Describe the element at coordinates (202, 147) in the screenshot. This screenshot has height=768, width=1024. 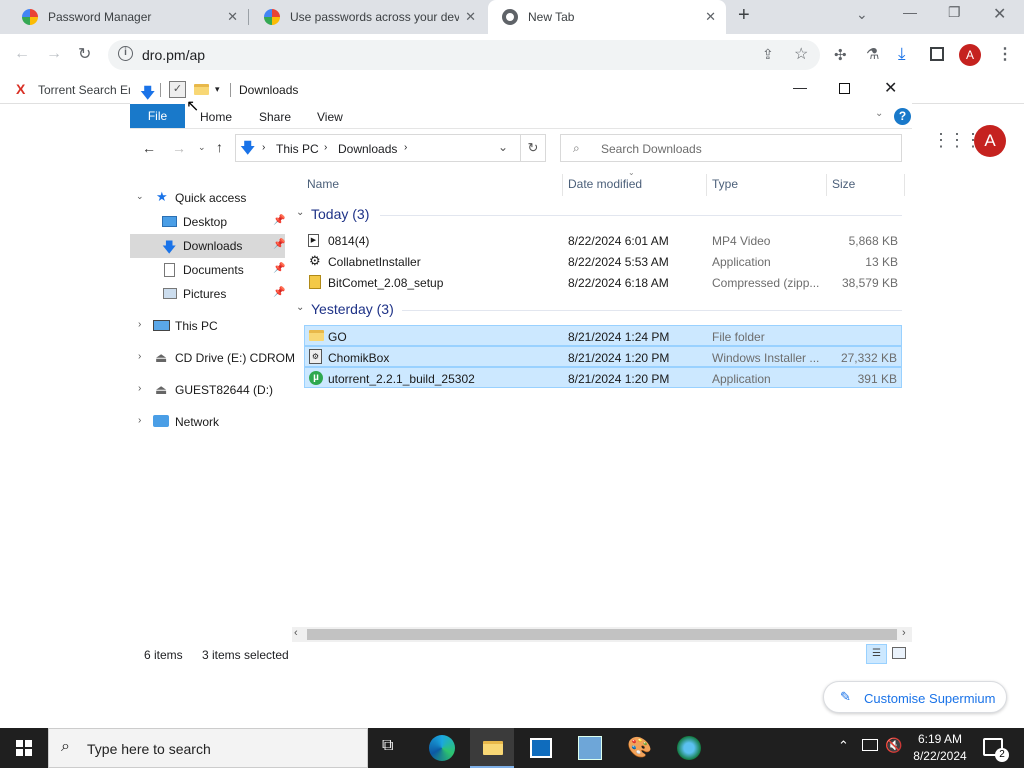
I see `recent-locations-icon: ⌄` at that location.